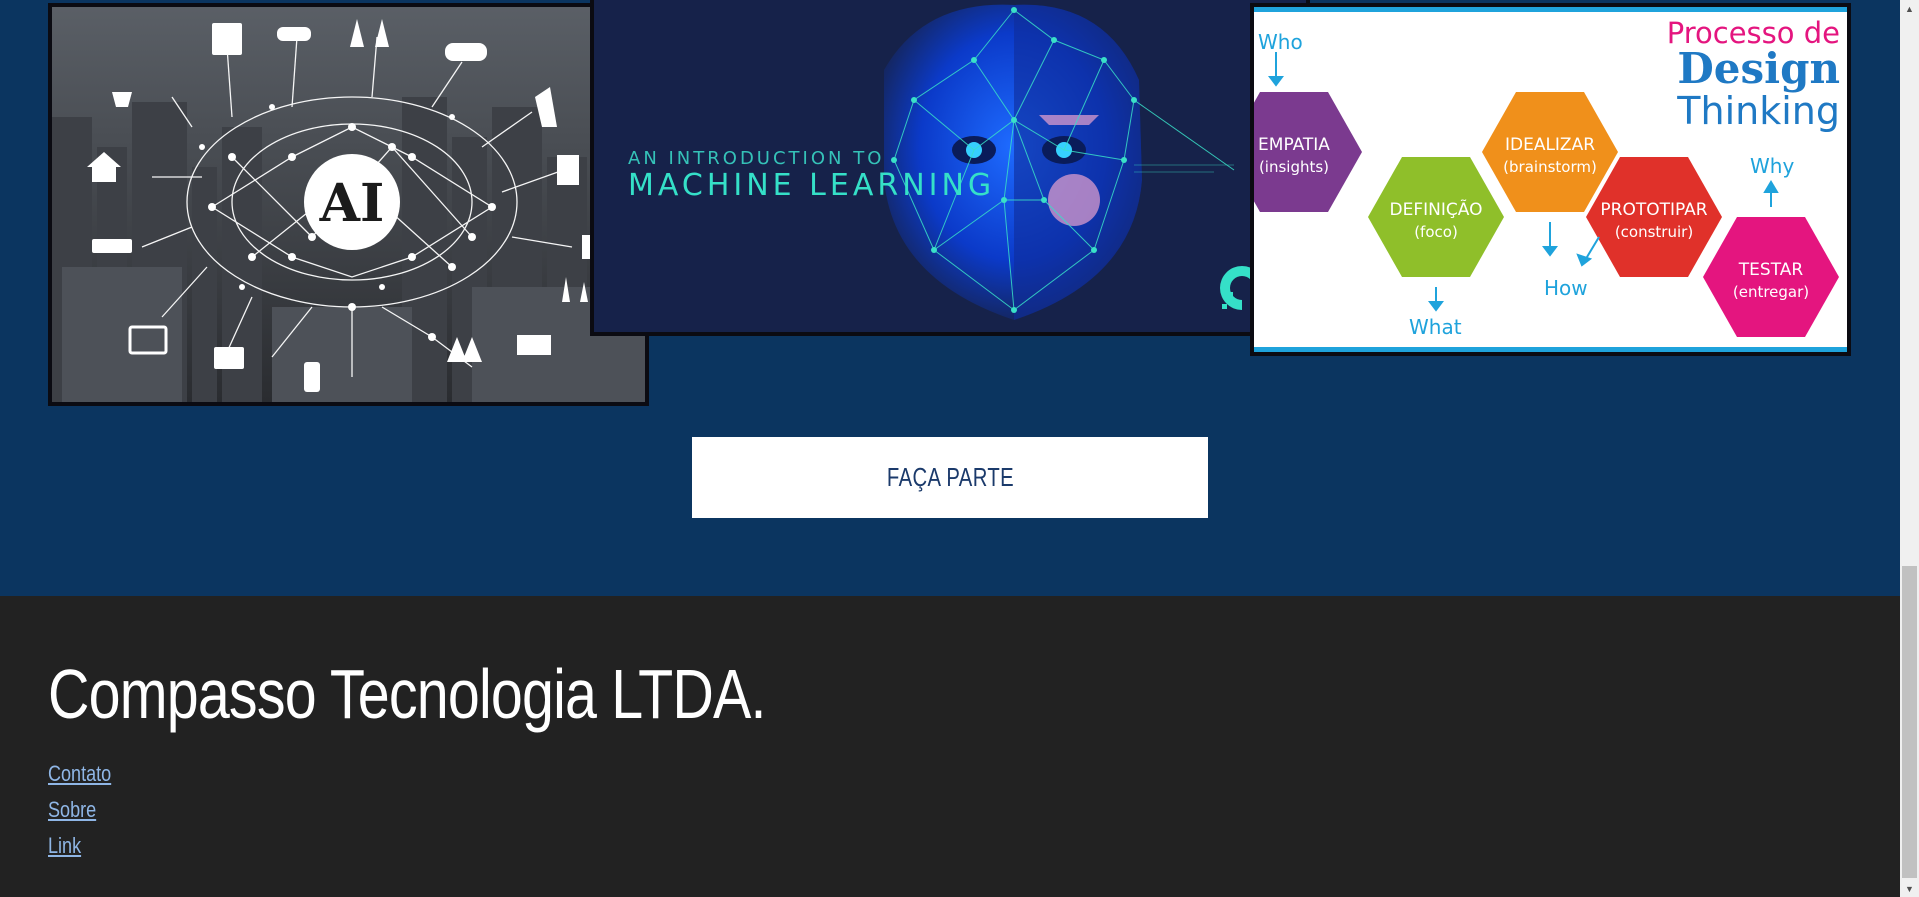 Image resolution: width=1919 pixels, height=897 pixels. Describe the element at coordinates (1436, 232) in the screenshot. I see `dt-step-sub: (foco)` at that location.